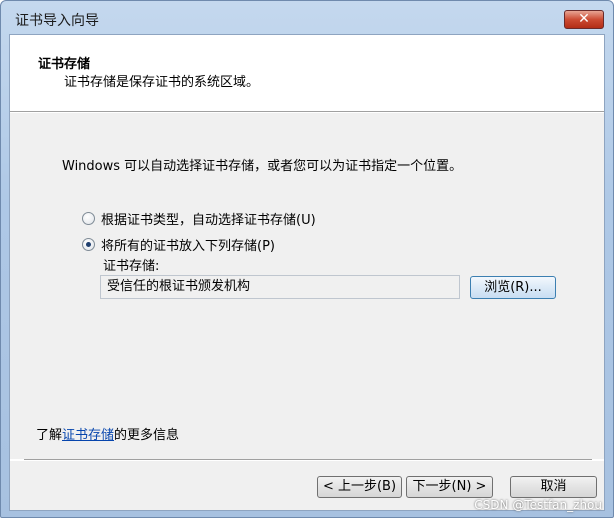  What do you see at coordinates (64, 64) in the screenshot?
I see `page-title: 证书存储` at bounding box center [64, 64].